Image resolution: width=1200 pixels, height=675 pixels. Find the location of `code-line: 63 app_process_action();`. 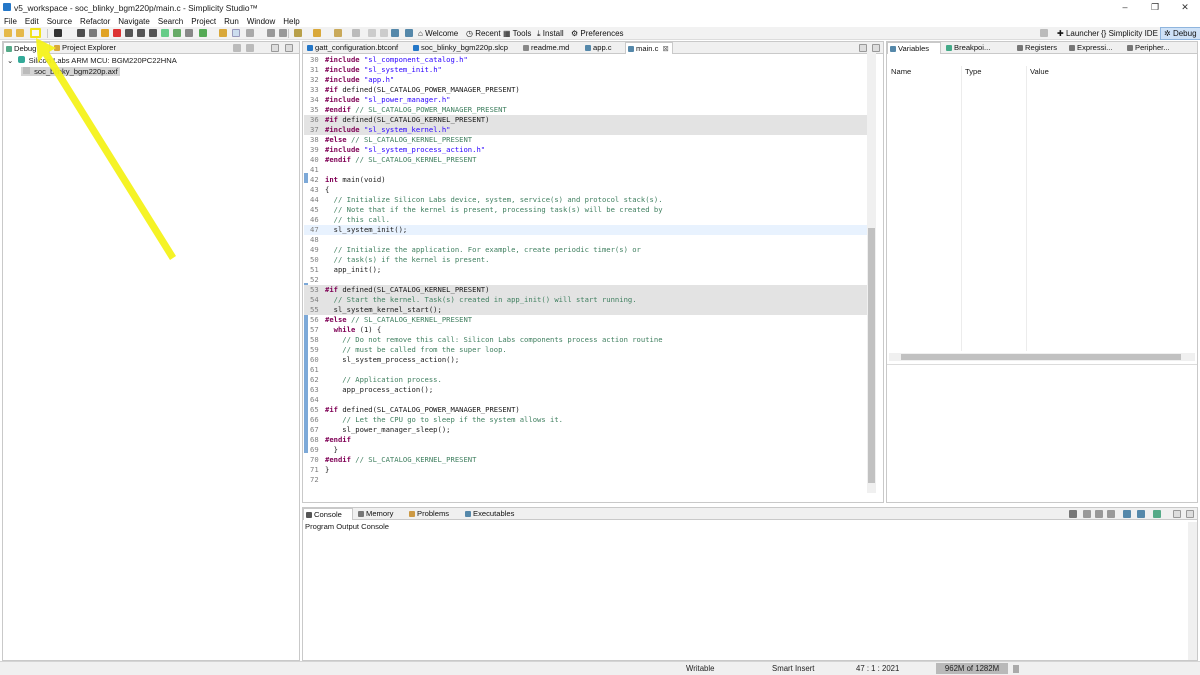

code-line: 63 app_process_action(); is located at coordinates (586, 390).